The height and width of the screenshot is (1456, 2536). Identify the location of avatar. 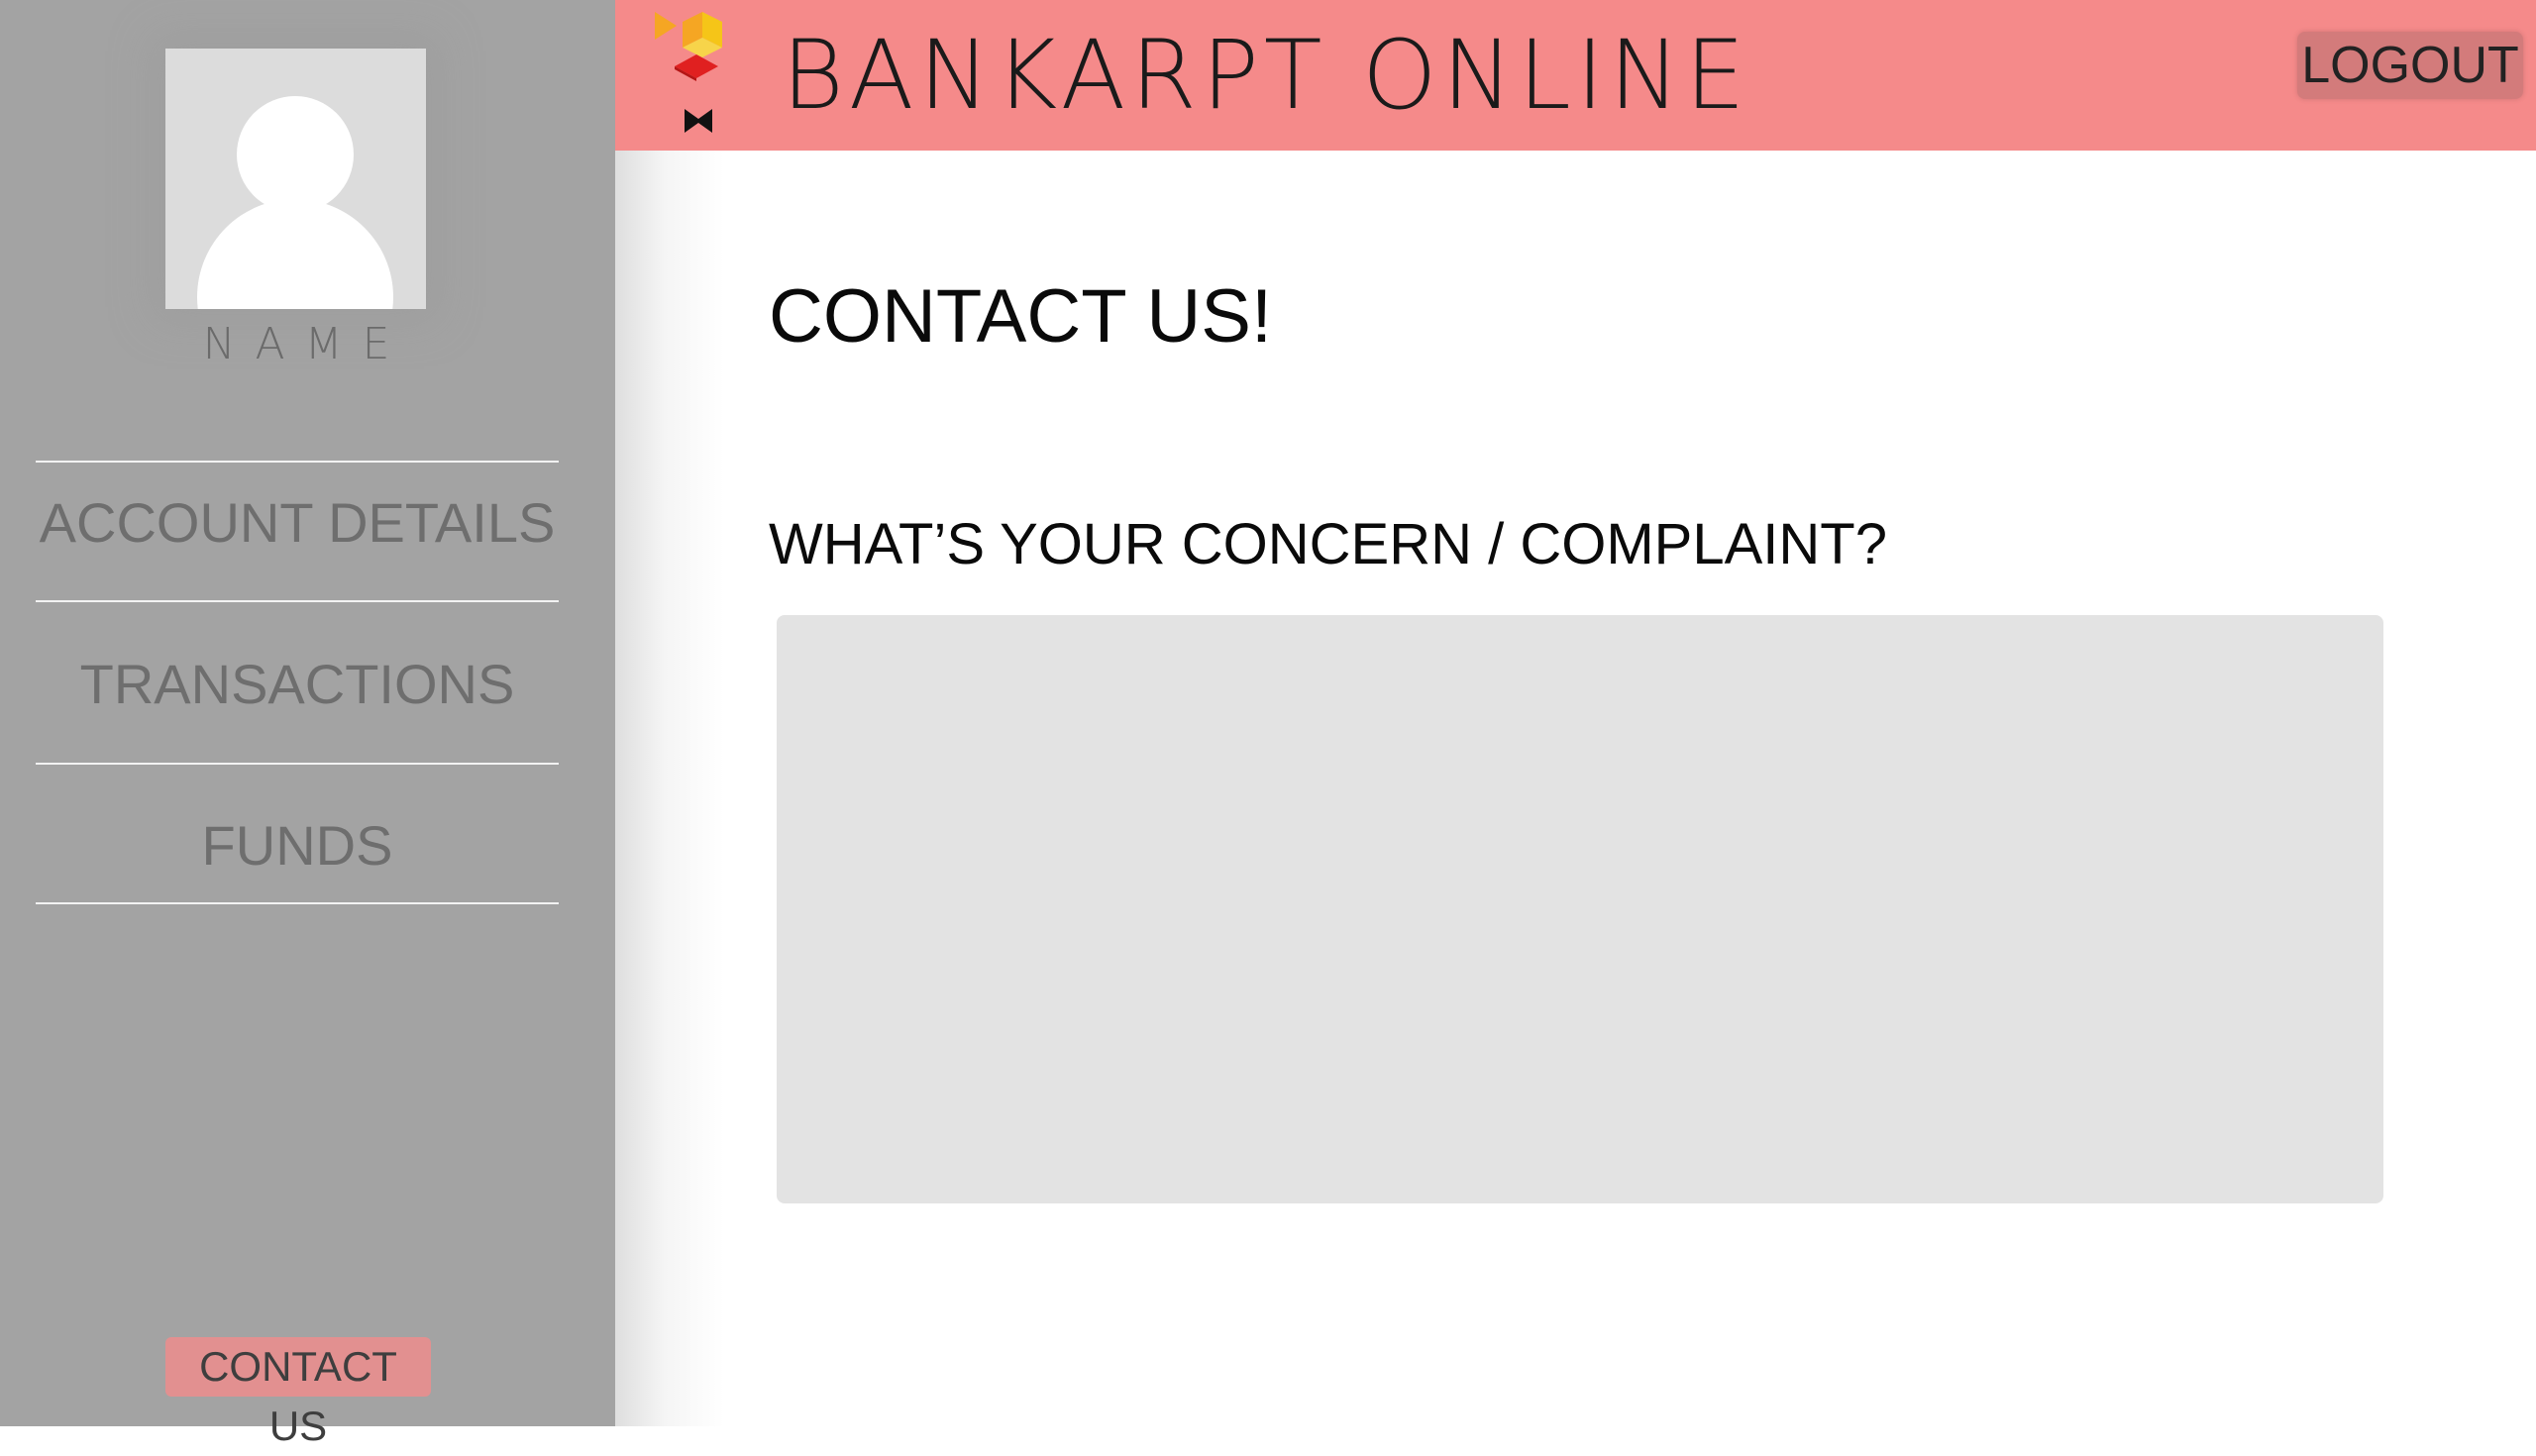
(295, 179).